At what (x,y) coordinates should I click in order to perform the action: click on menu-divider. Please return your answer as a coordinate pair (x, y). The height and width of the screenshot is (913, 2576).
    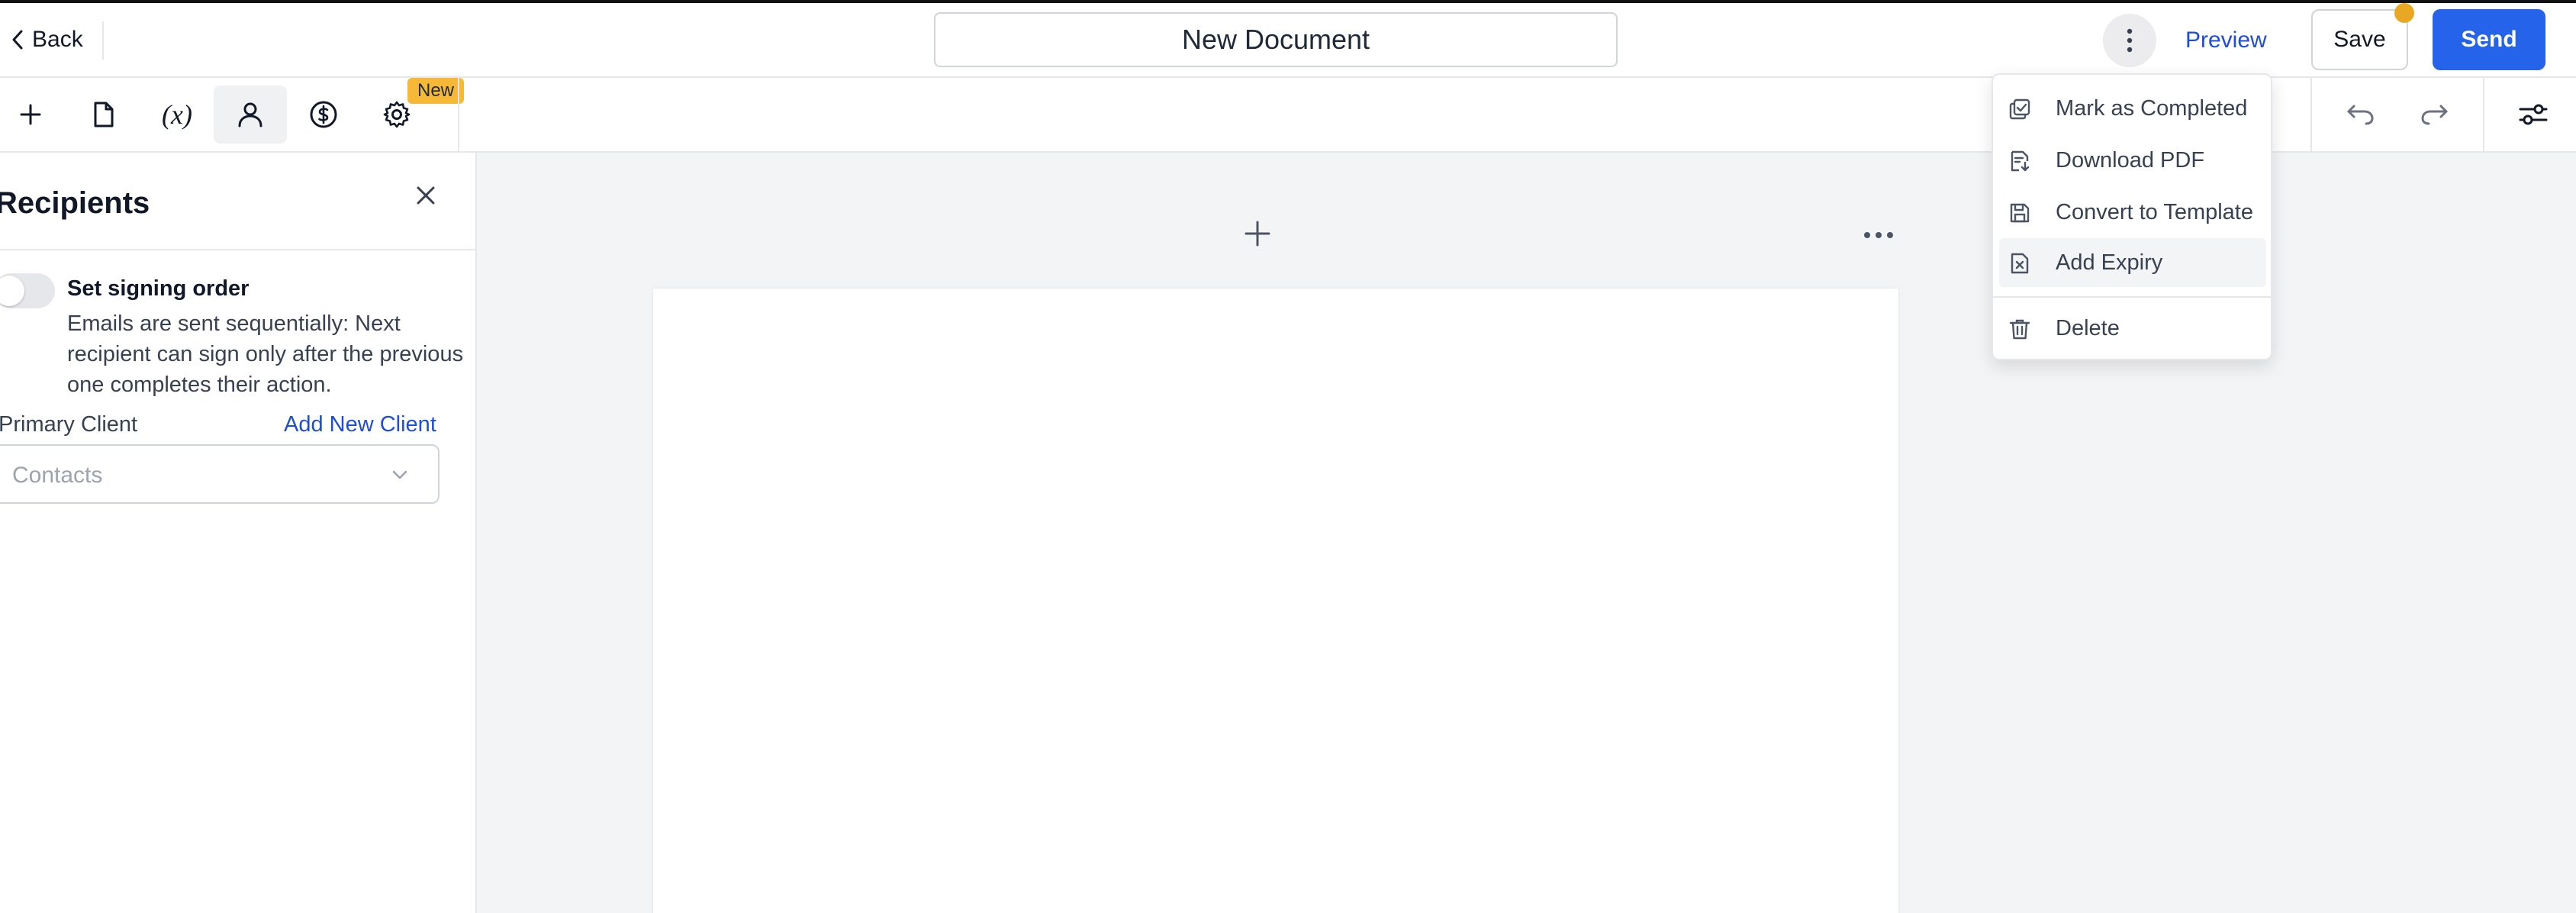
    Looking at the image, I should click on (2132, 297).